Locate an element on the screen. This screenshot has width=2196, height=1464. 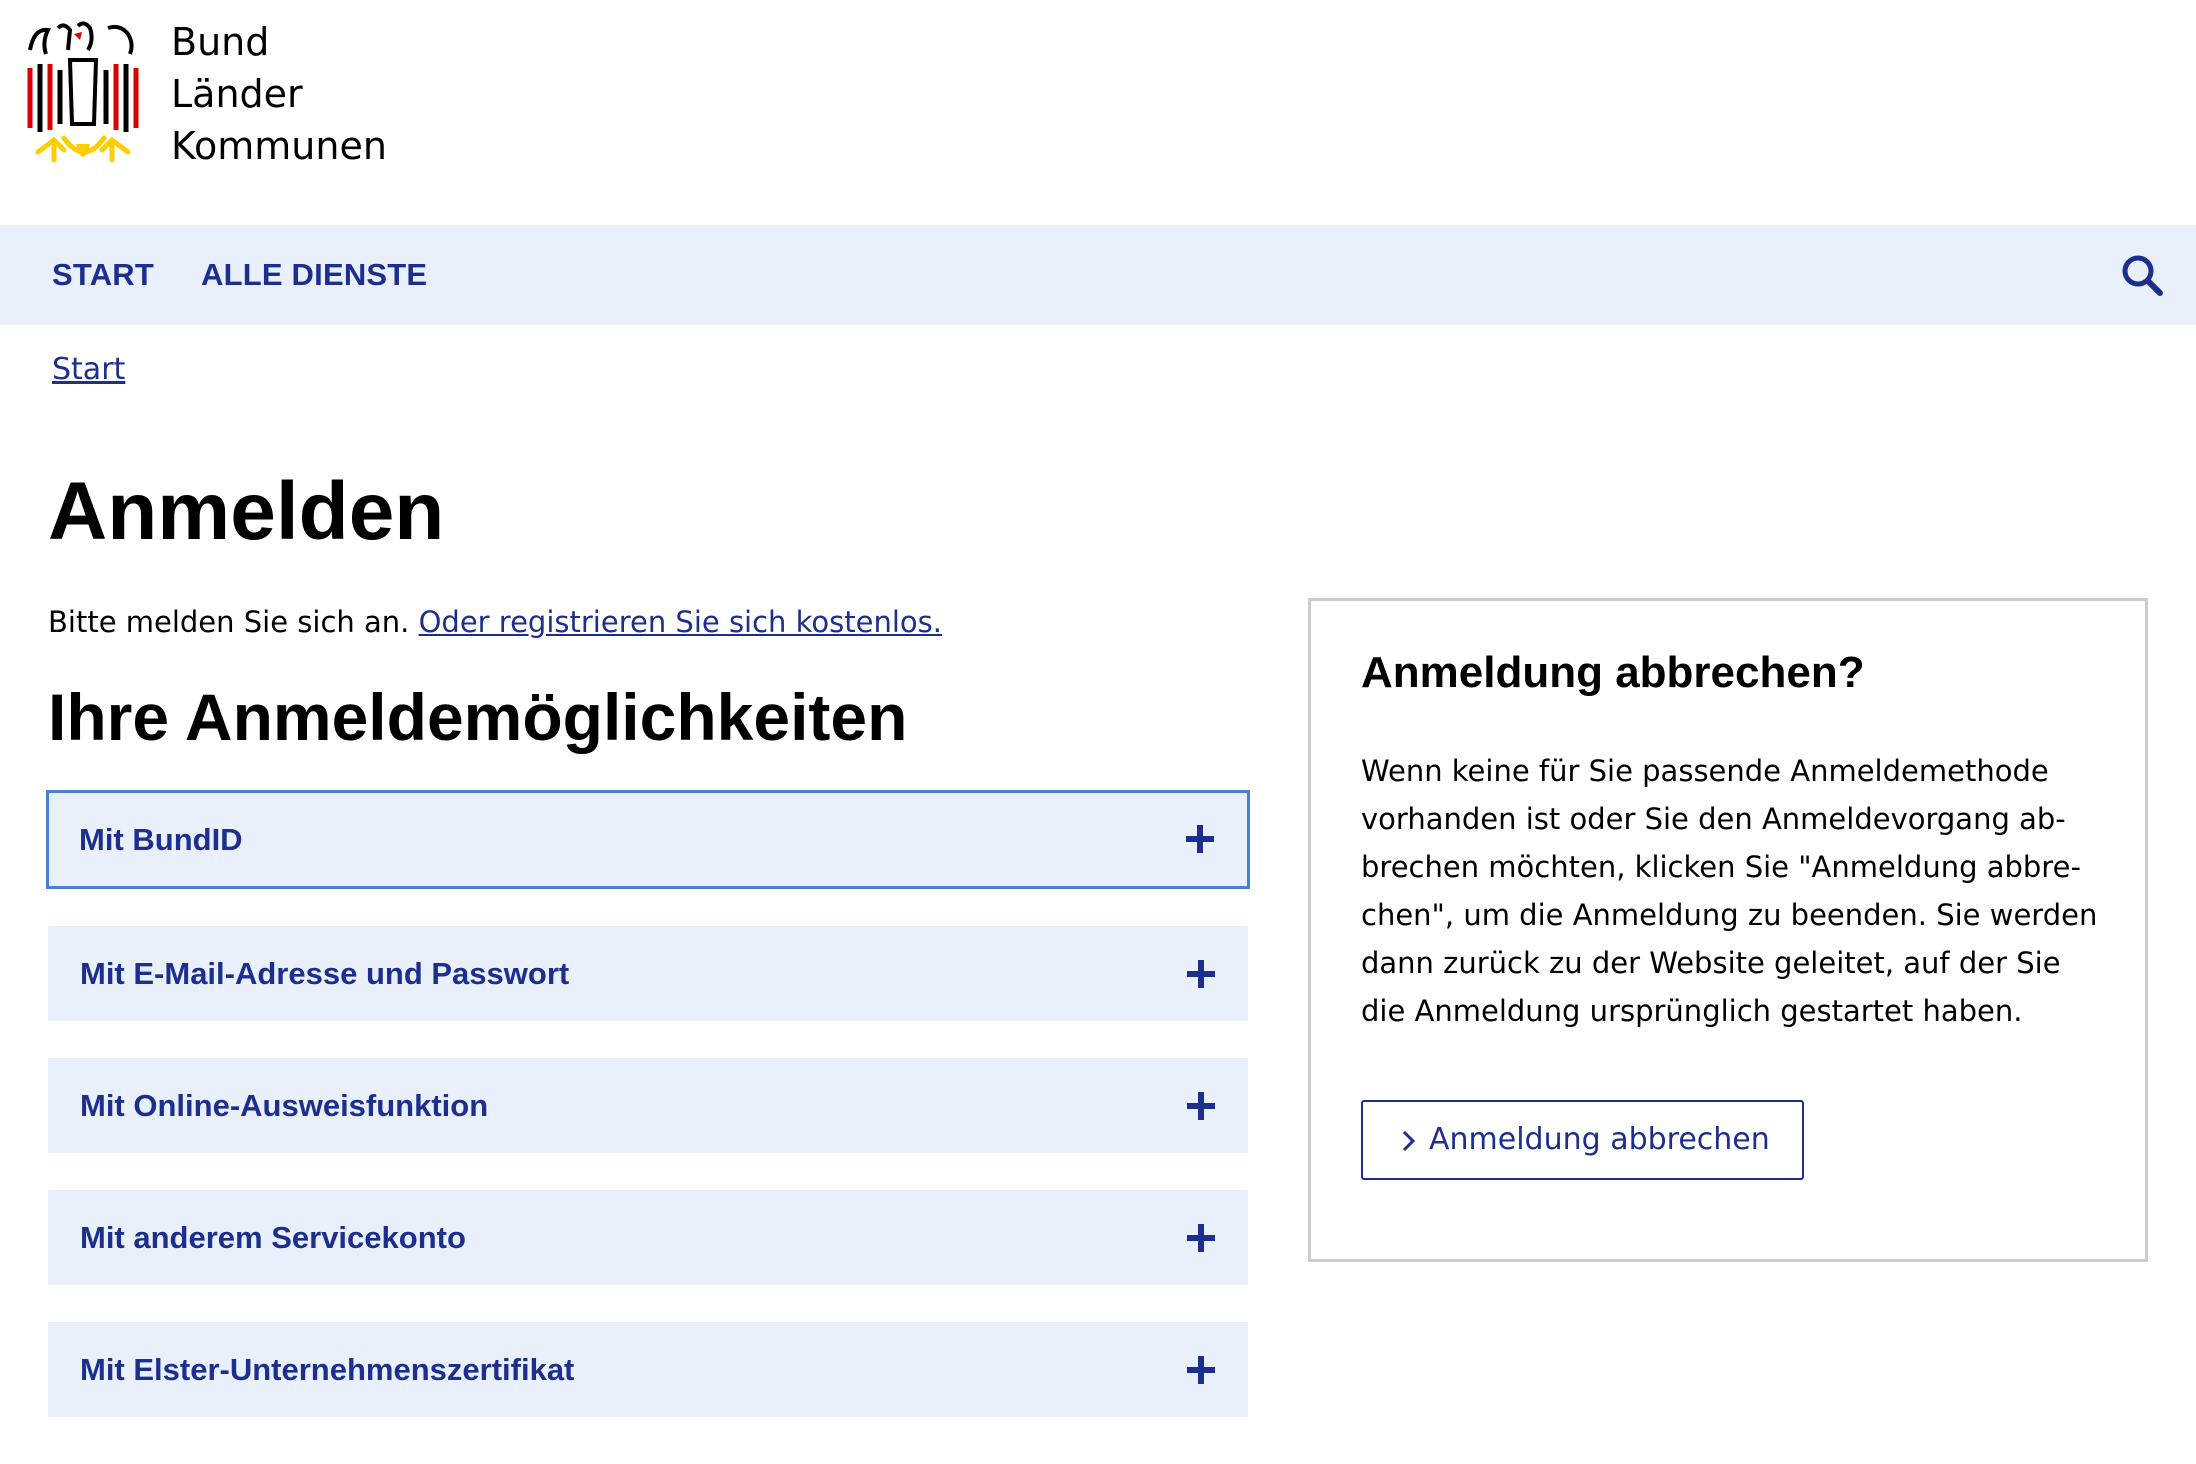
logo-line-laender: Länder is located at coordinates (237, 94).